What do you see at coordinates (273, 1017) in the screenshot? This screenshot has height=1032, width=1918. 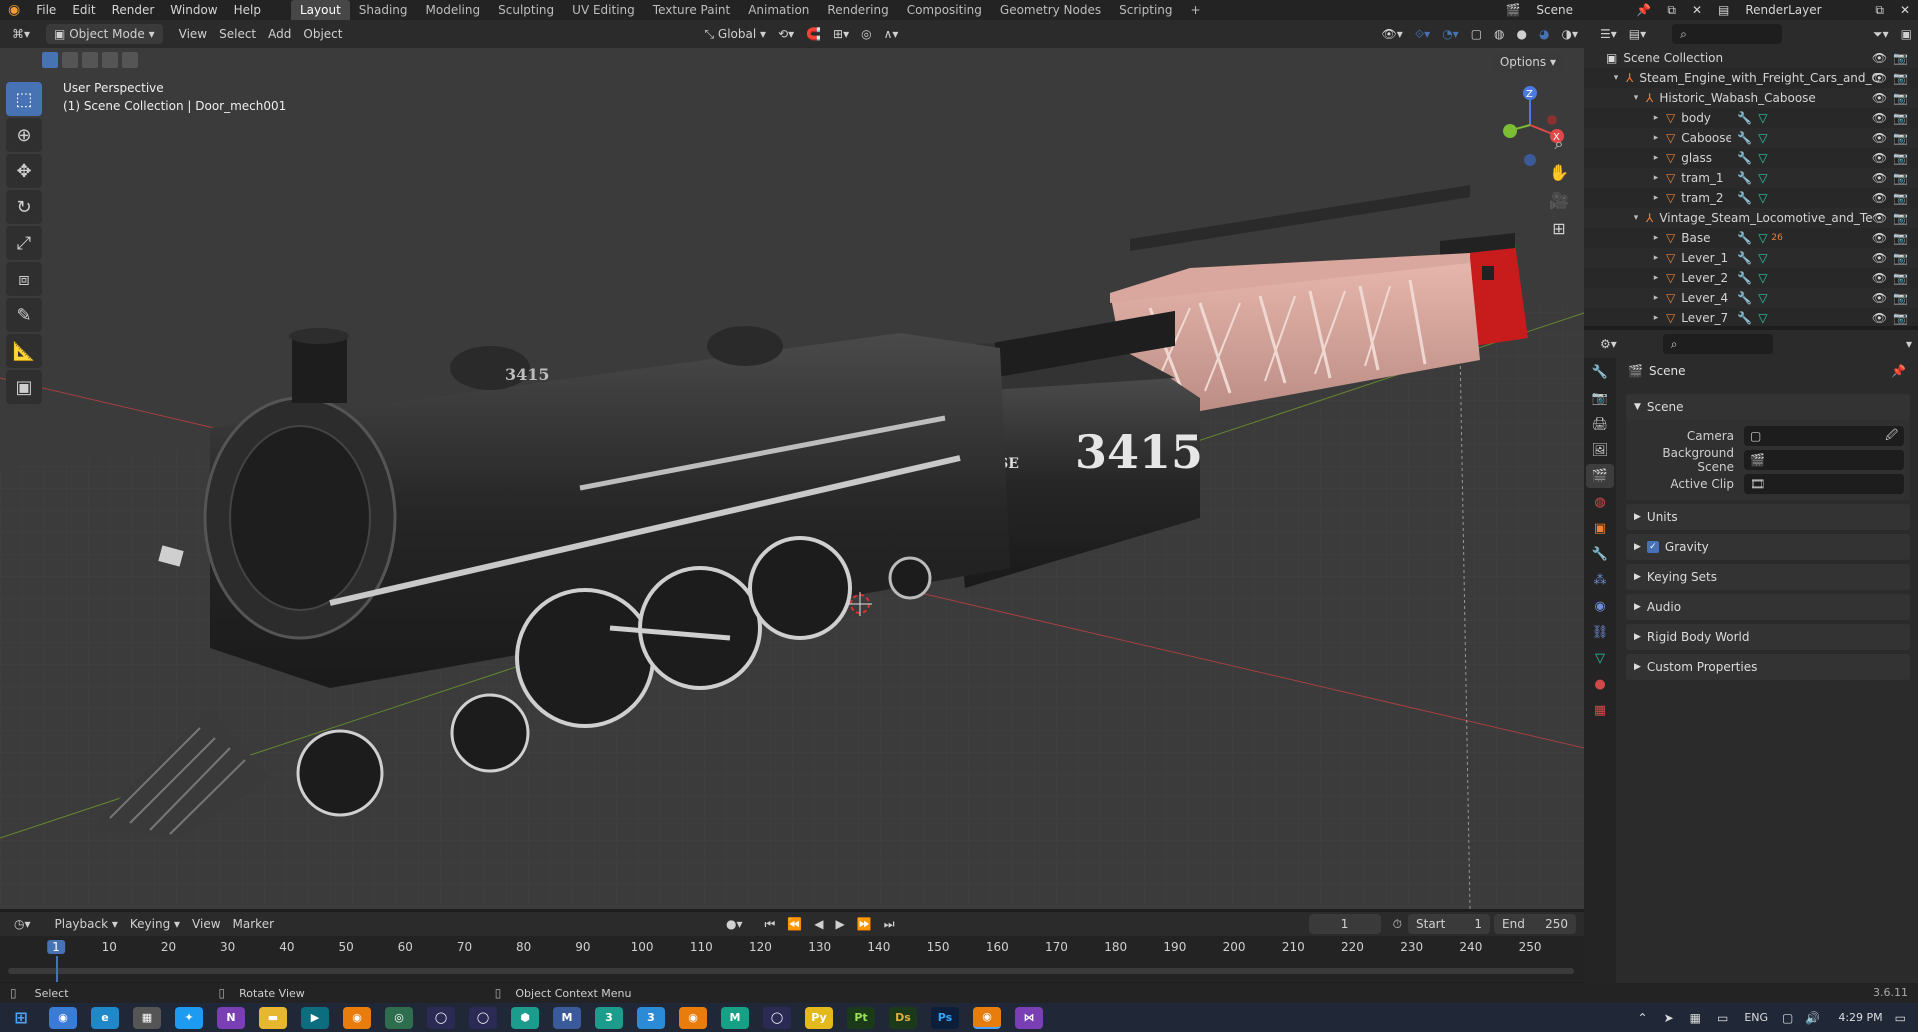 I see `file-explorer-icon: ▬` at bounding box center [273, 1017].